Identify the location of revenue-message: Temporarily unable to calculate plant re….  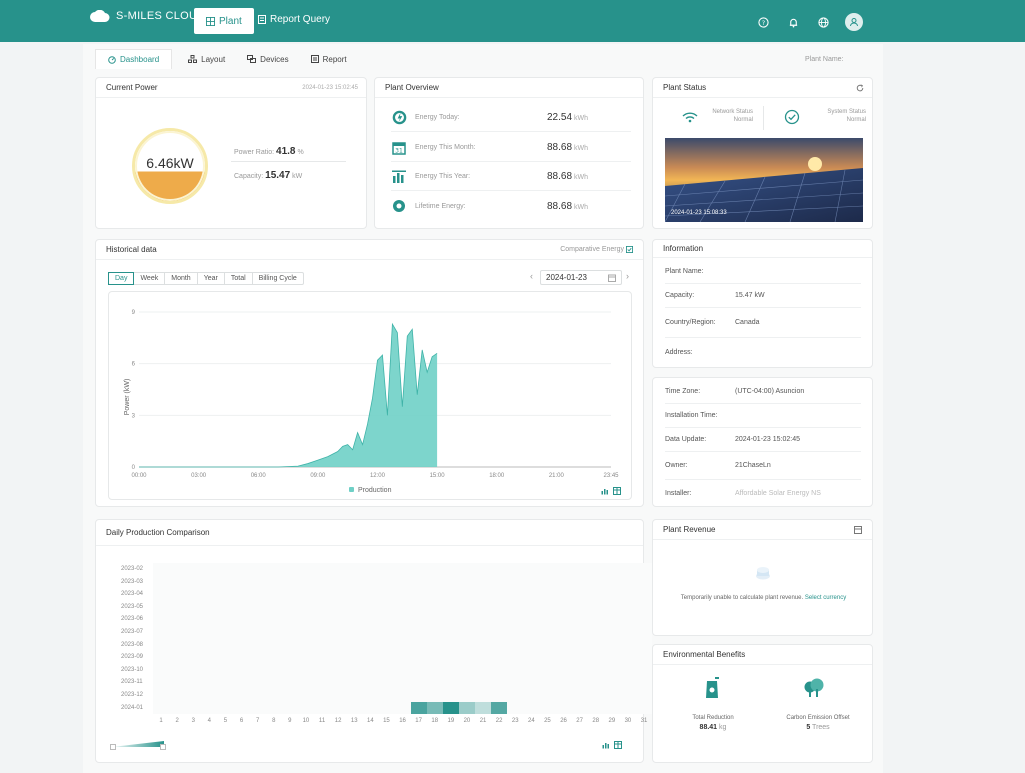
(763, 598).